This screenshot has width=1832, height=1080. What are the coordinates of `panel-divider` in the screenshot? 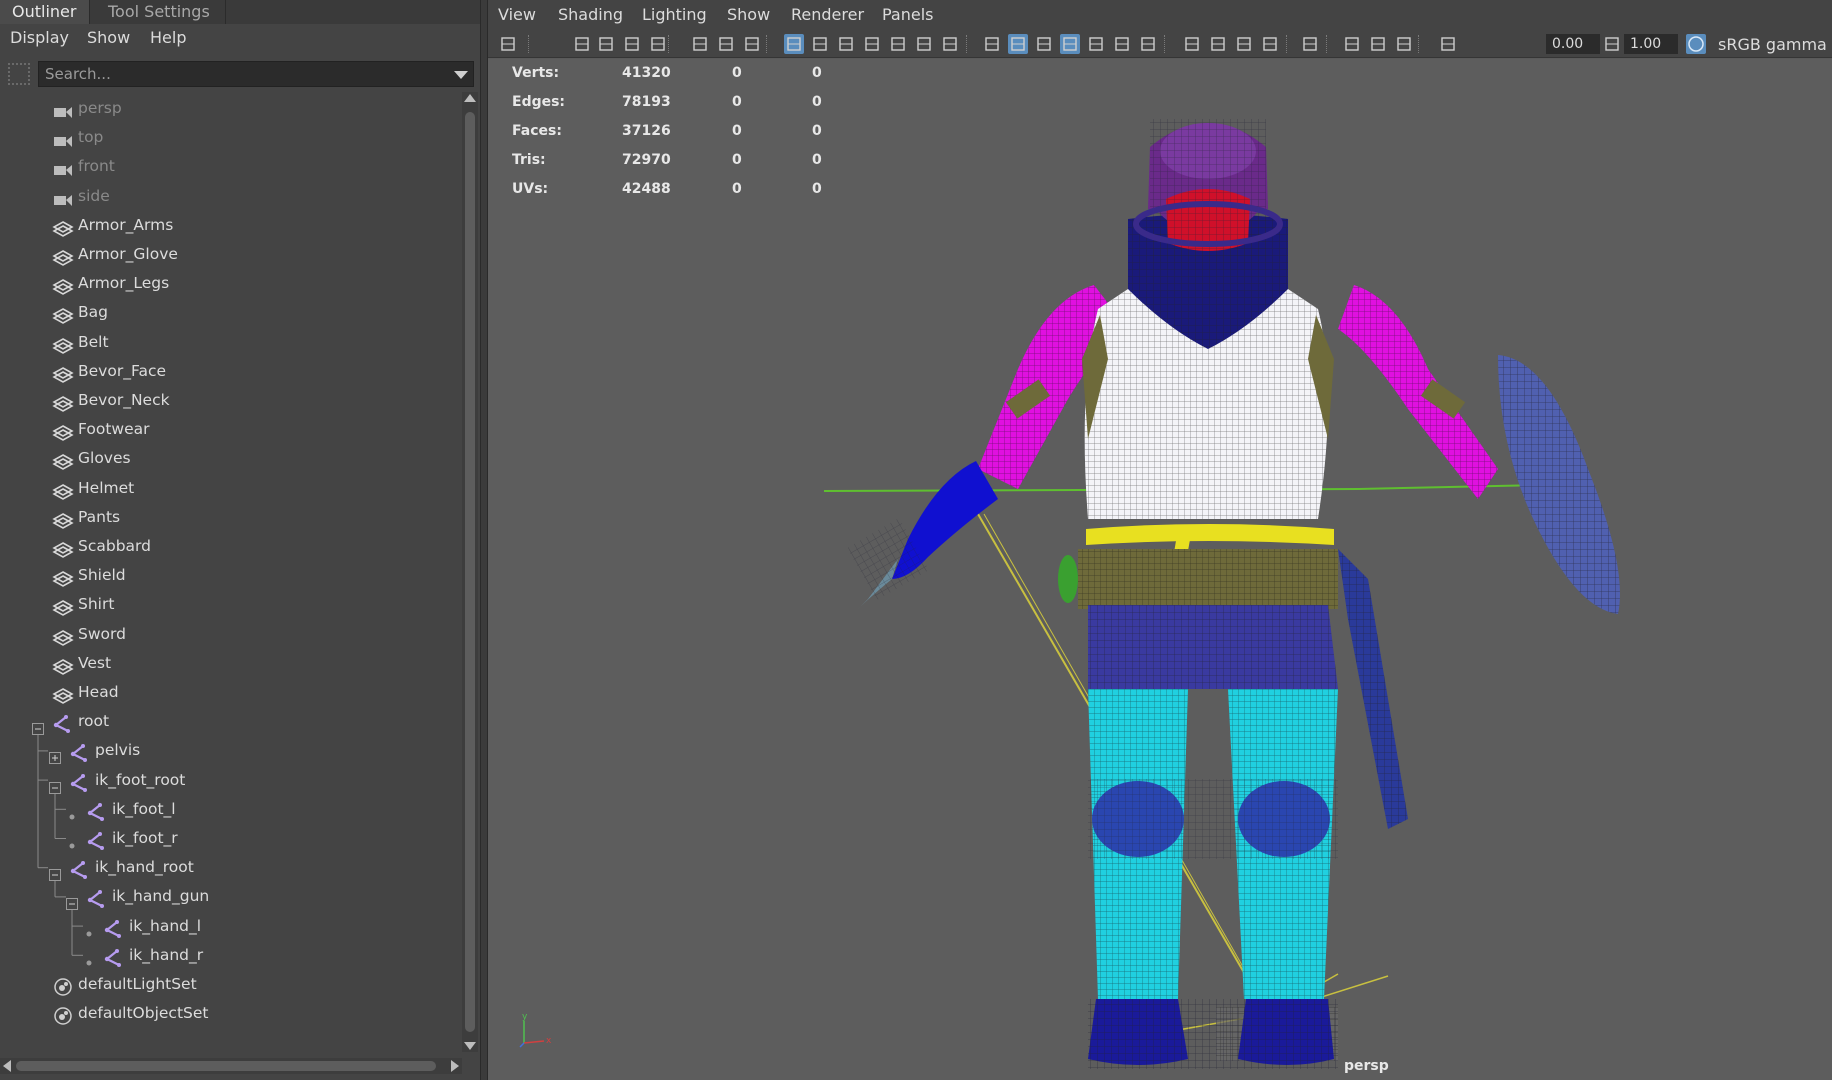 It's located at (484, 540).